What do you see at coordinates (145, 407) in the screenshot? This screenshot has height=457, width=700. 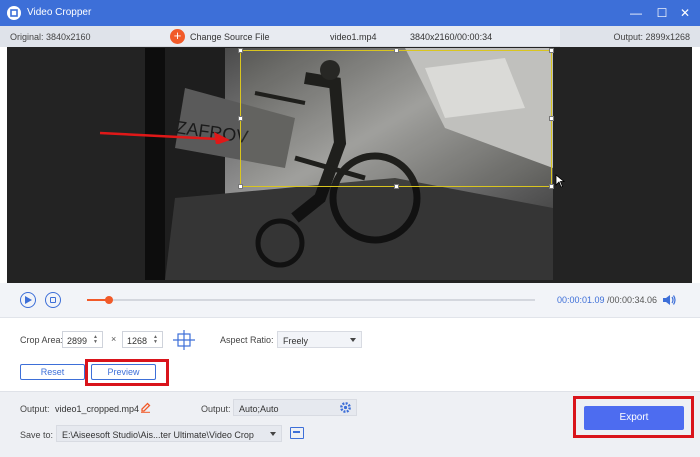 I see `edit-icon` at bounding box center [145, 407].